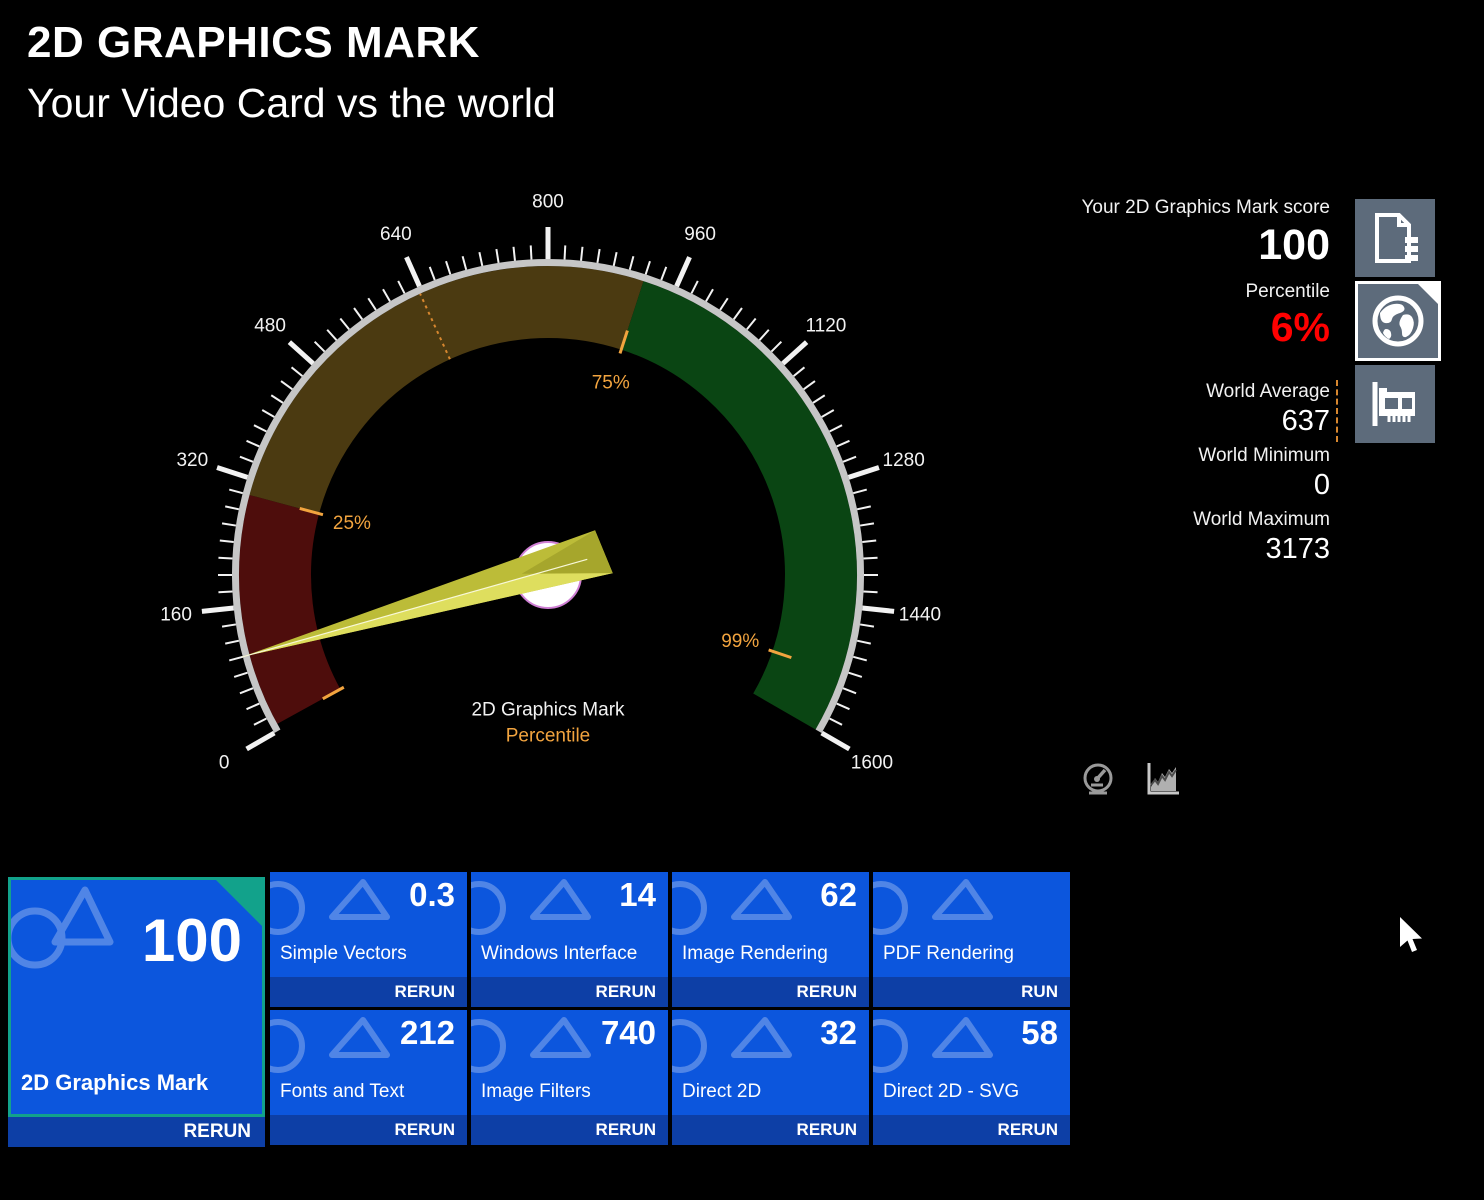  What do you see at coordinates (1411, 934) in the screenshot?
I see `mouse-cursor` at bounding box center [1411, 934].